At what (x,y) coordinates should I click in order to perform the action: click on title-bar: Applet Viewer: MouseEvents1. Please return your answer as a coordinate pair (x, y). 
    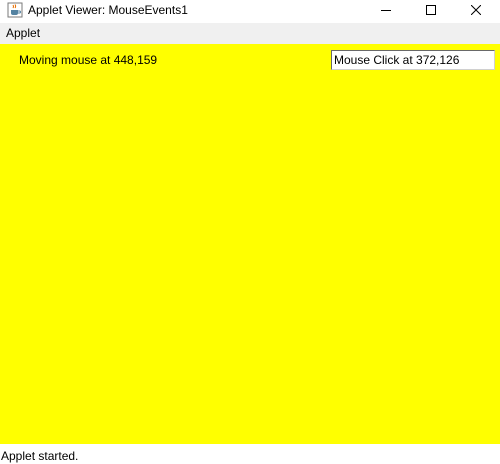
    Looking at the image, I should click on (250, 10).